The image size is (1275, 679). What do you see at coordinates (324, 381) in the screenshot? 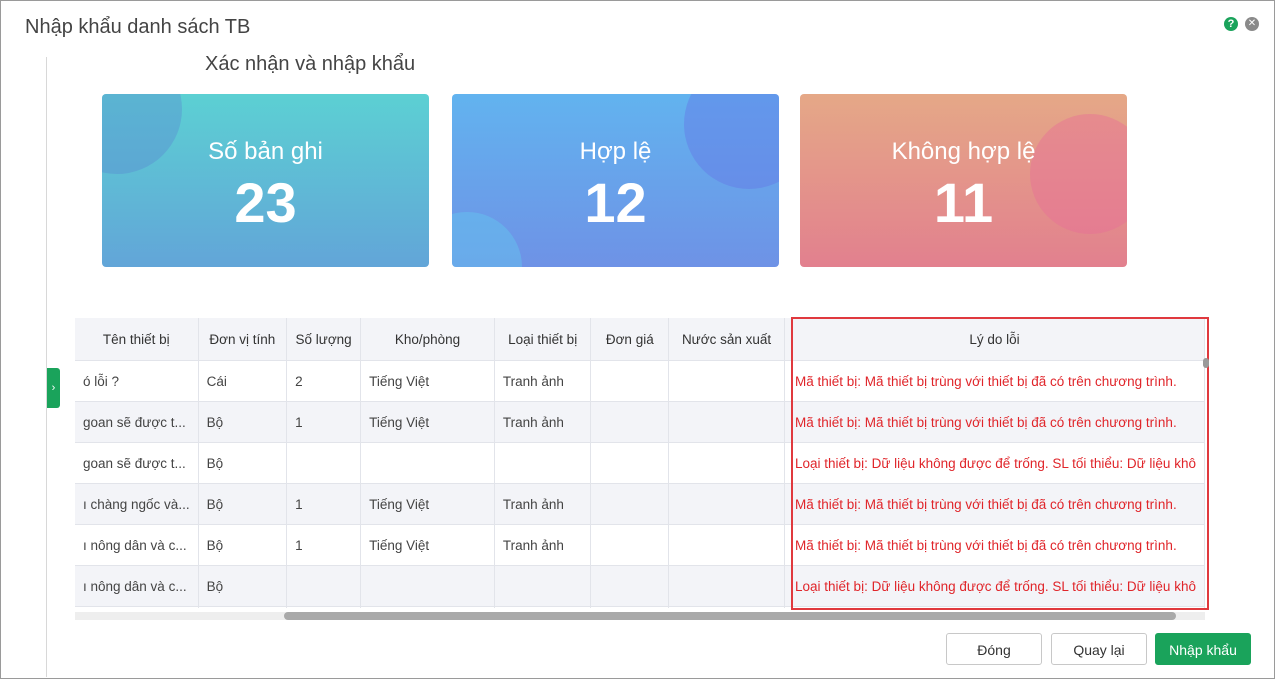
I see `cell-quantity: 2` at bounding box center [324, 381].